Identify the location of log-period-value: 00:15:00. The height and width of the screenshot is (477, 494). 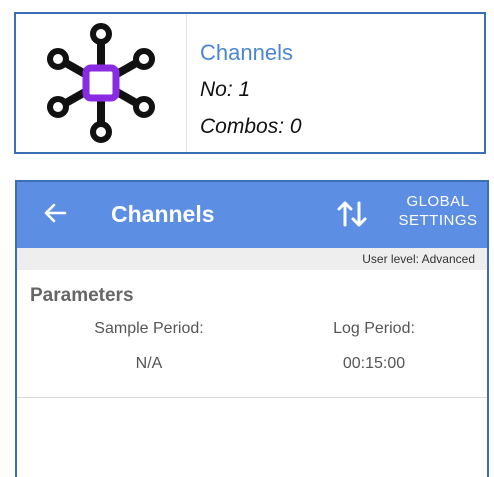
(374, 363).